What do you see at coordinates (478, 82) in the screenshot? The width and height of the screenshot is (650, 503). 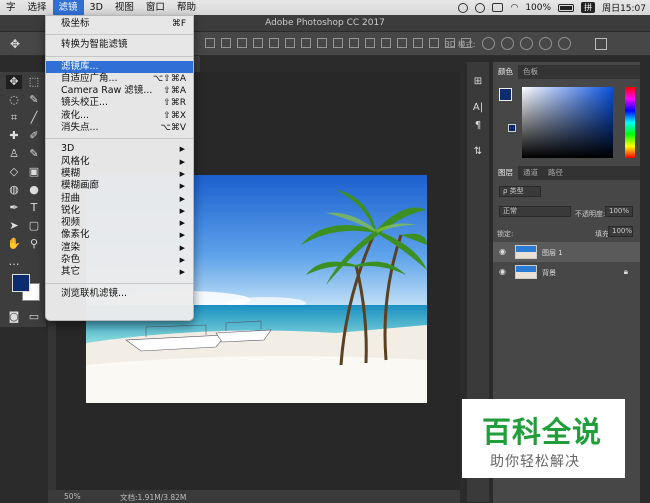 I see `history-panel-icon: ⊞` at bounding box center [478, 82].